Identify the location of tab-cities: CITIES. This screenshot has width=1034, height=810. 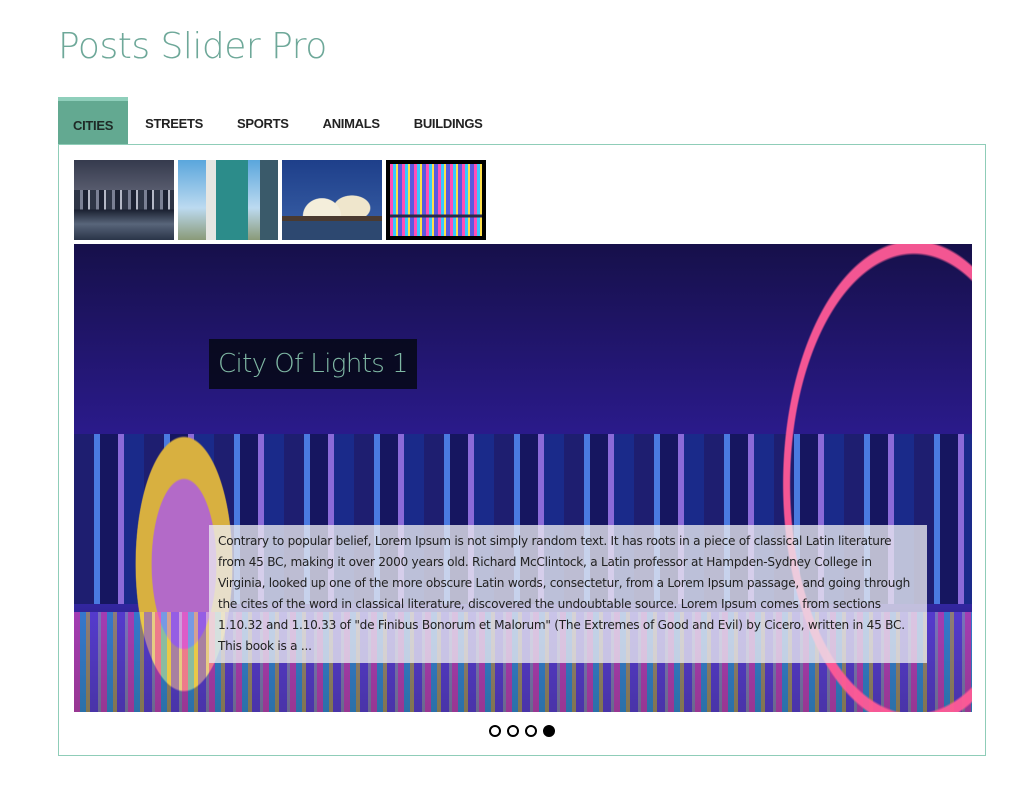
(93, 121).